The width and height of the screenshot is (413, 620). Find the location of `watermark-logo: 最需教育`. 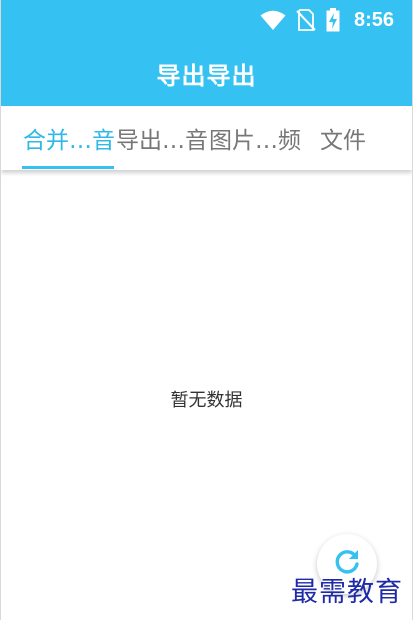

watermark-logo: 最需教育 is located at coordinates (347, 592).